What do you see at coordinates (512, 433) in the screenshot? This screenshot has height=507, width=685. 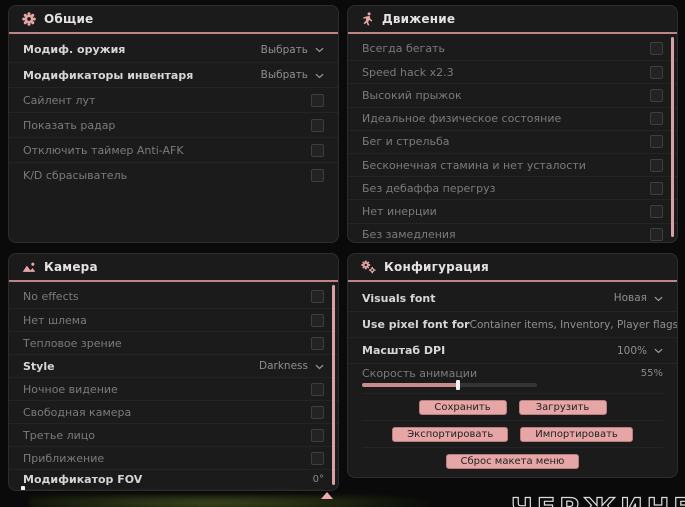 I see `button-row: Экспортировать Импортировать` at bounding box center [512, 433].